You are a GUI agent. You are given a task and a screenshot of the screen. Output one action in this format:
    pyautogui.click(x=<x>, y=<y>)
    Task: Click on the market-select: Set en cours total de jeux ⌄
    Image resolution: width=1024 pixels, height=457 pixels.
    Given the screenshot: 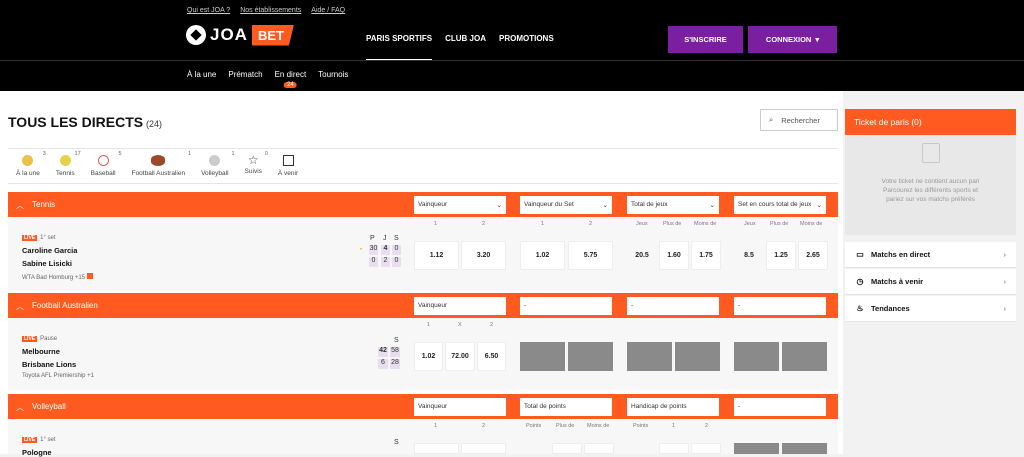 What is the action you would take?
    pyautogui.click(x=780, y=205)
    